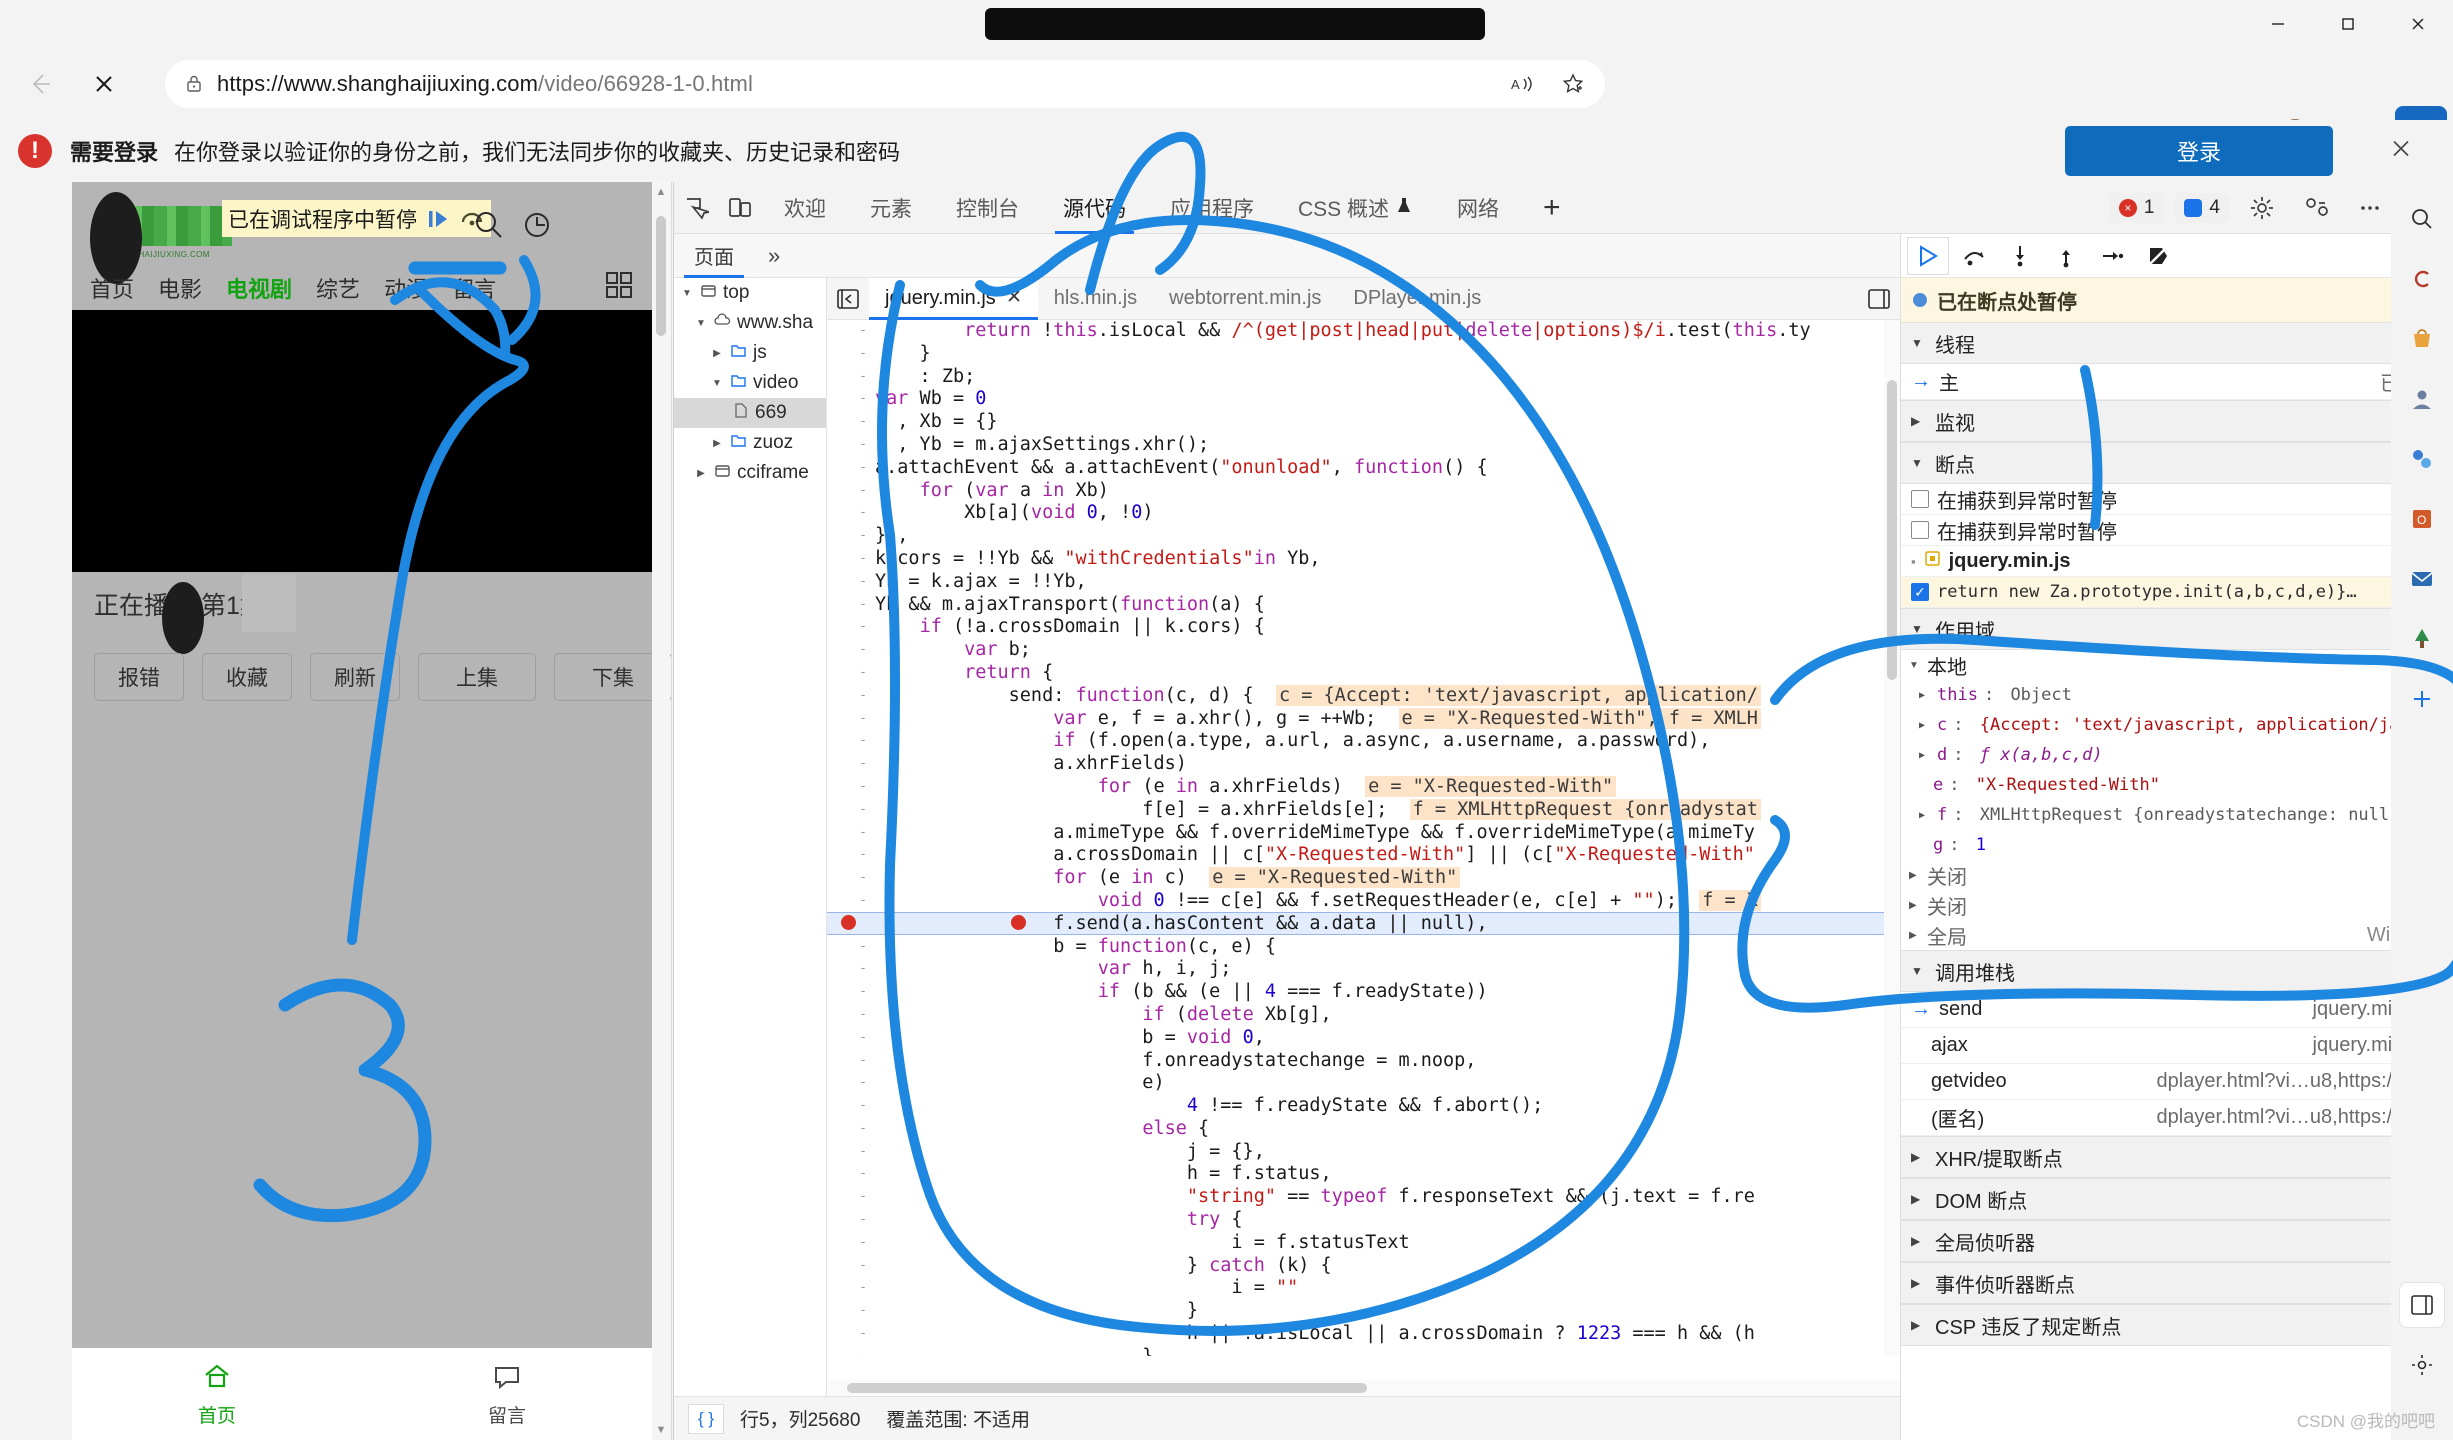  Describe the element at coordinates (2177, 1325) in the screenshot. I see `section-csp-violation-breakpoints: ▶ CSP 违反了规定断点` at that location.